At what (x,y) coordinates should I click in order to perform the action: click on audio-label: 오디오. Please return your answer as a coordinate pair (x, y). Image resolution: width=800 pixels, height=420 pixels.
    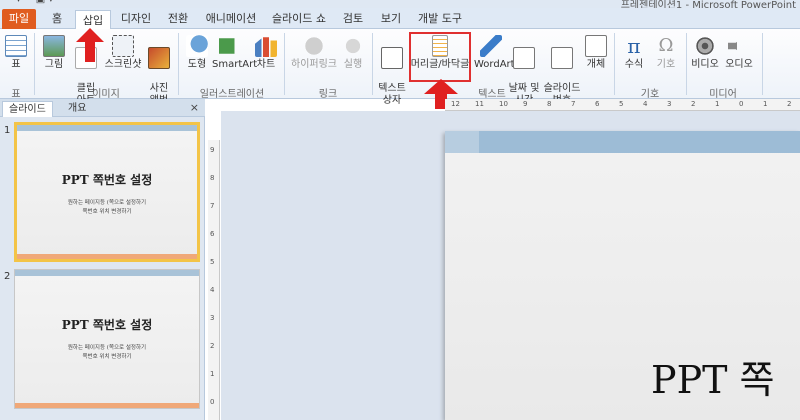
    Looking at the image, I should click on (739, 64).